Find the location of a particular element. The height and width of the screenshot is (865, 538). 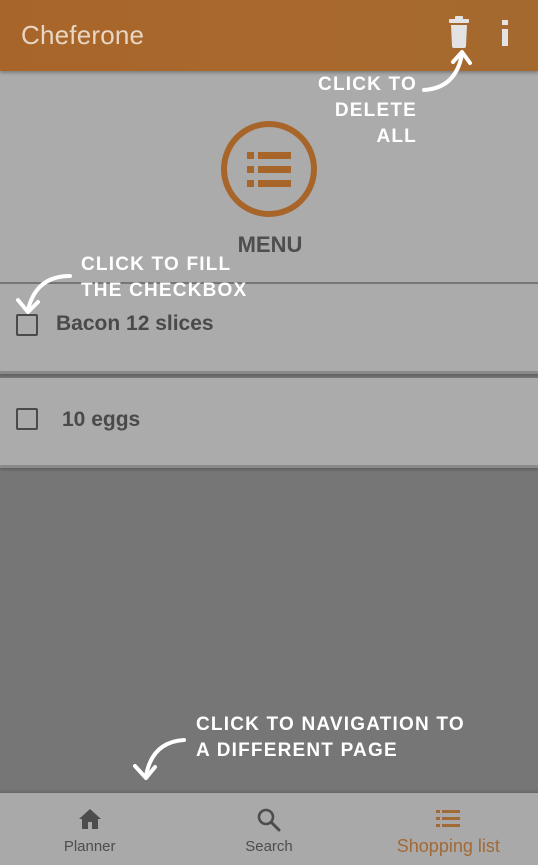

annotation-delete-all: CLICK TO DELETE ALL is located at coordinates (355, 111).